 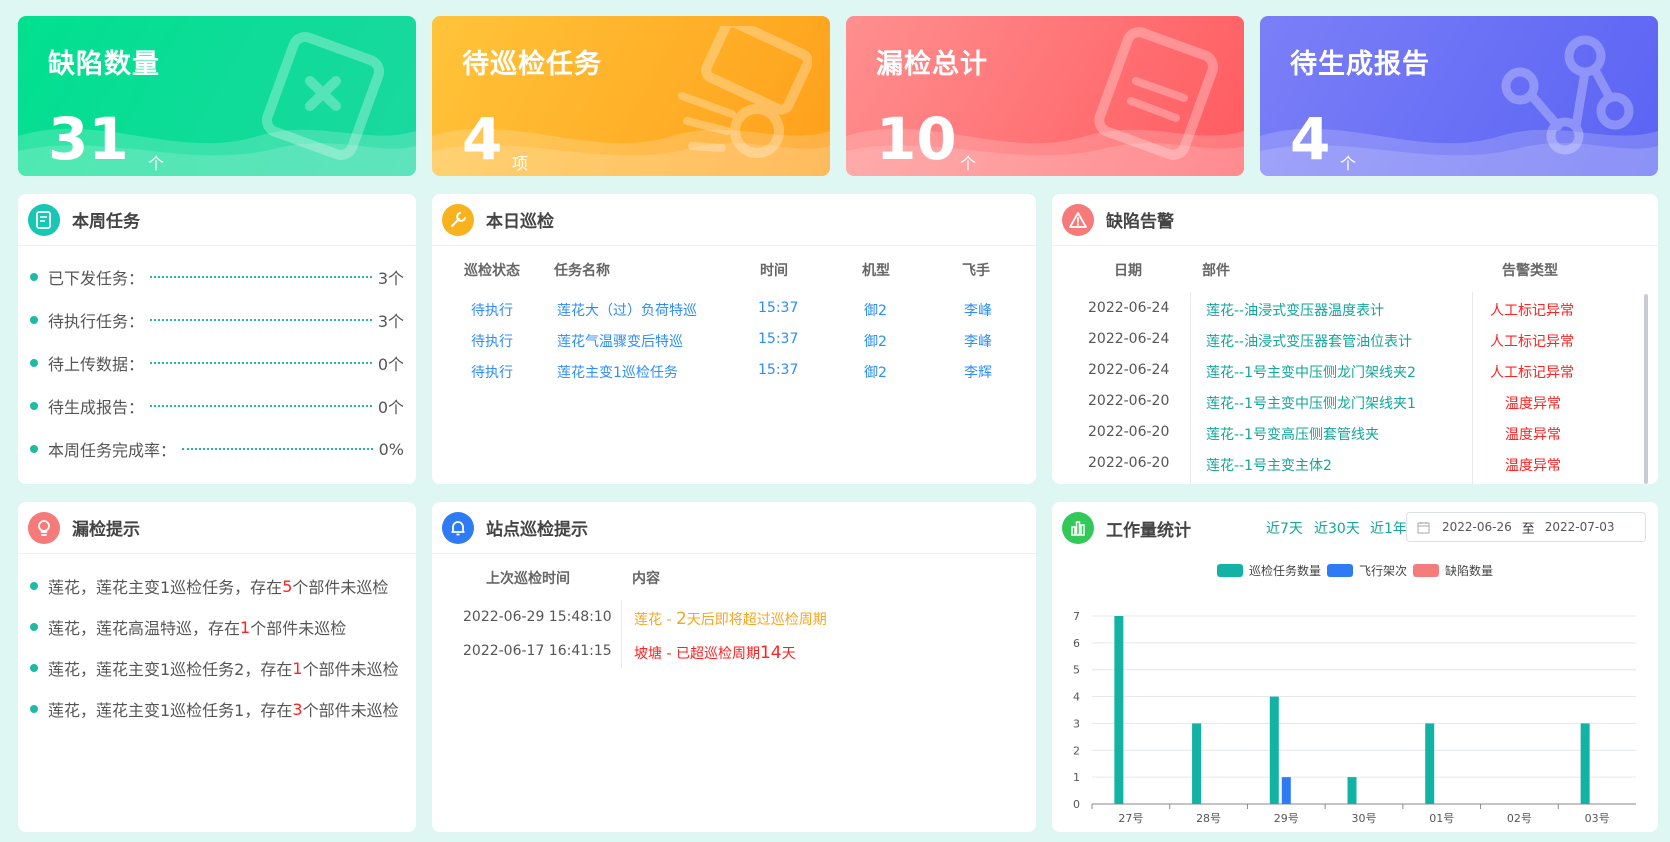 I want to click on list-item: 本周任务完成率： 0%, so click(x=217, y=449).